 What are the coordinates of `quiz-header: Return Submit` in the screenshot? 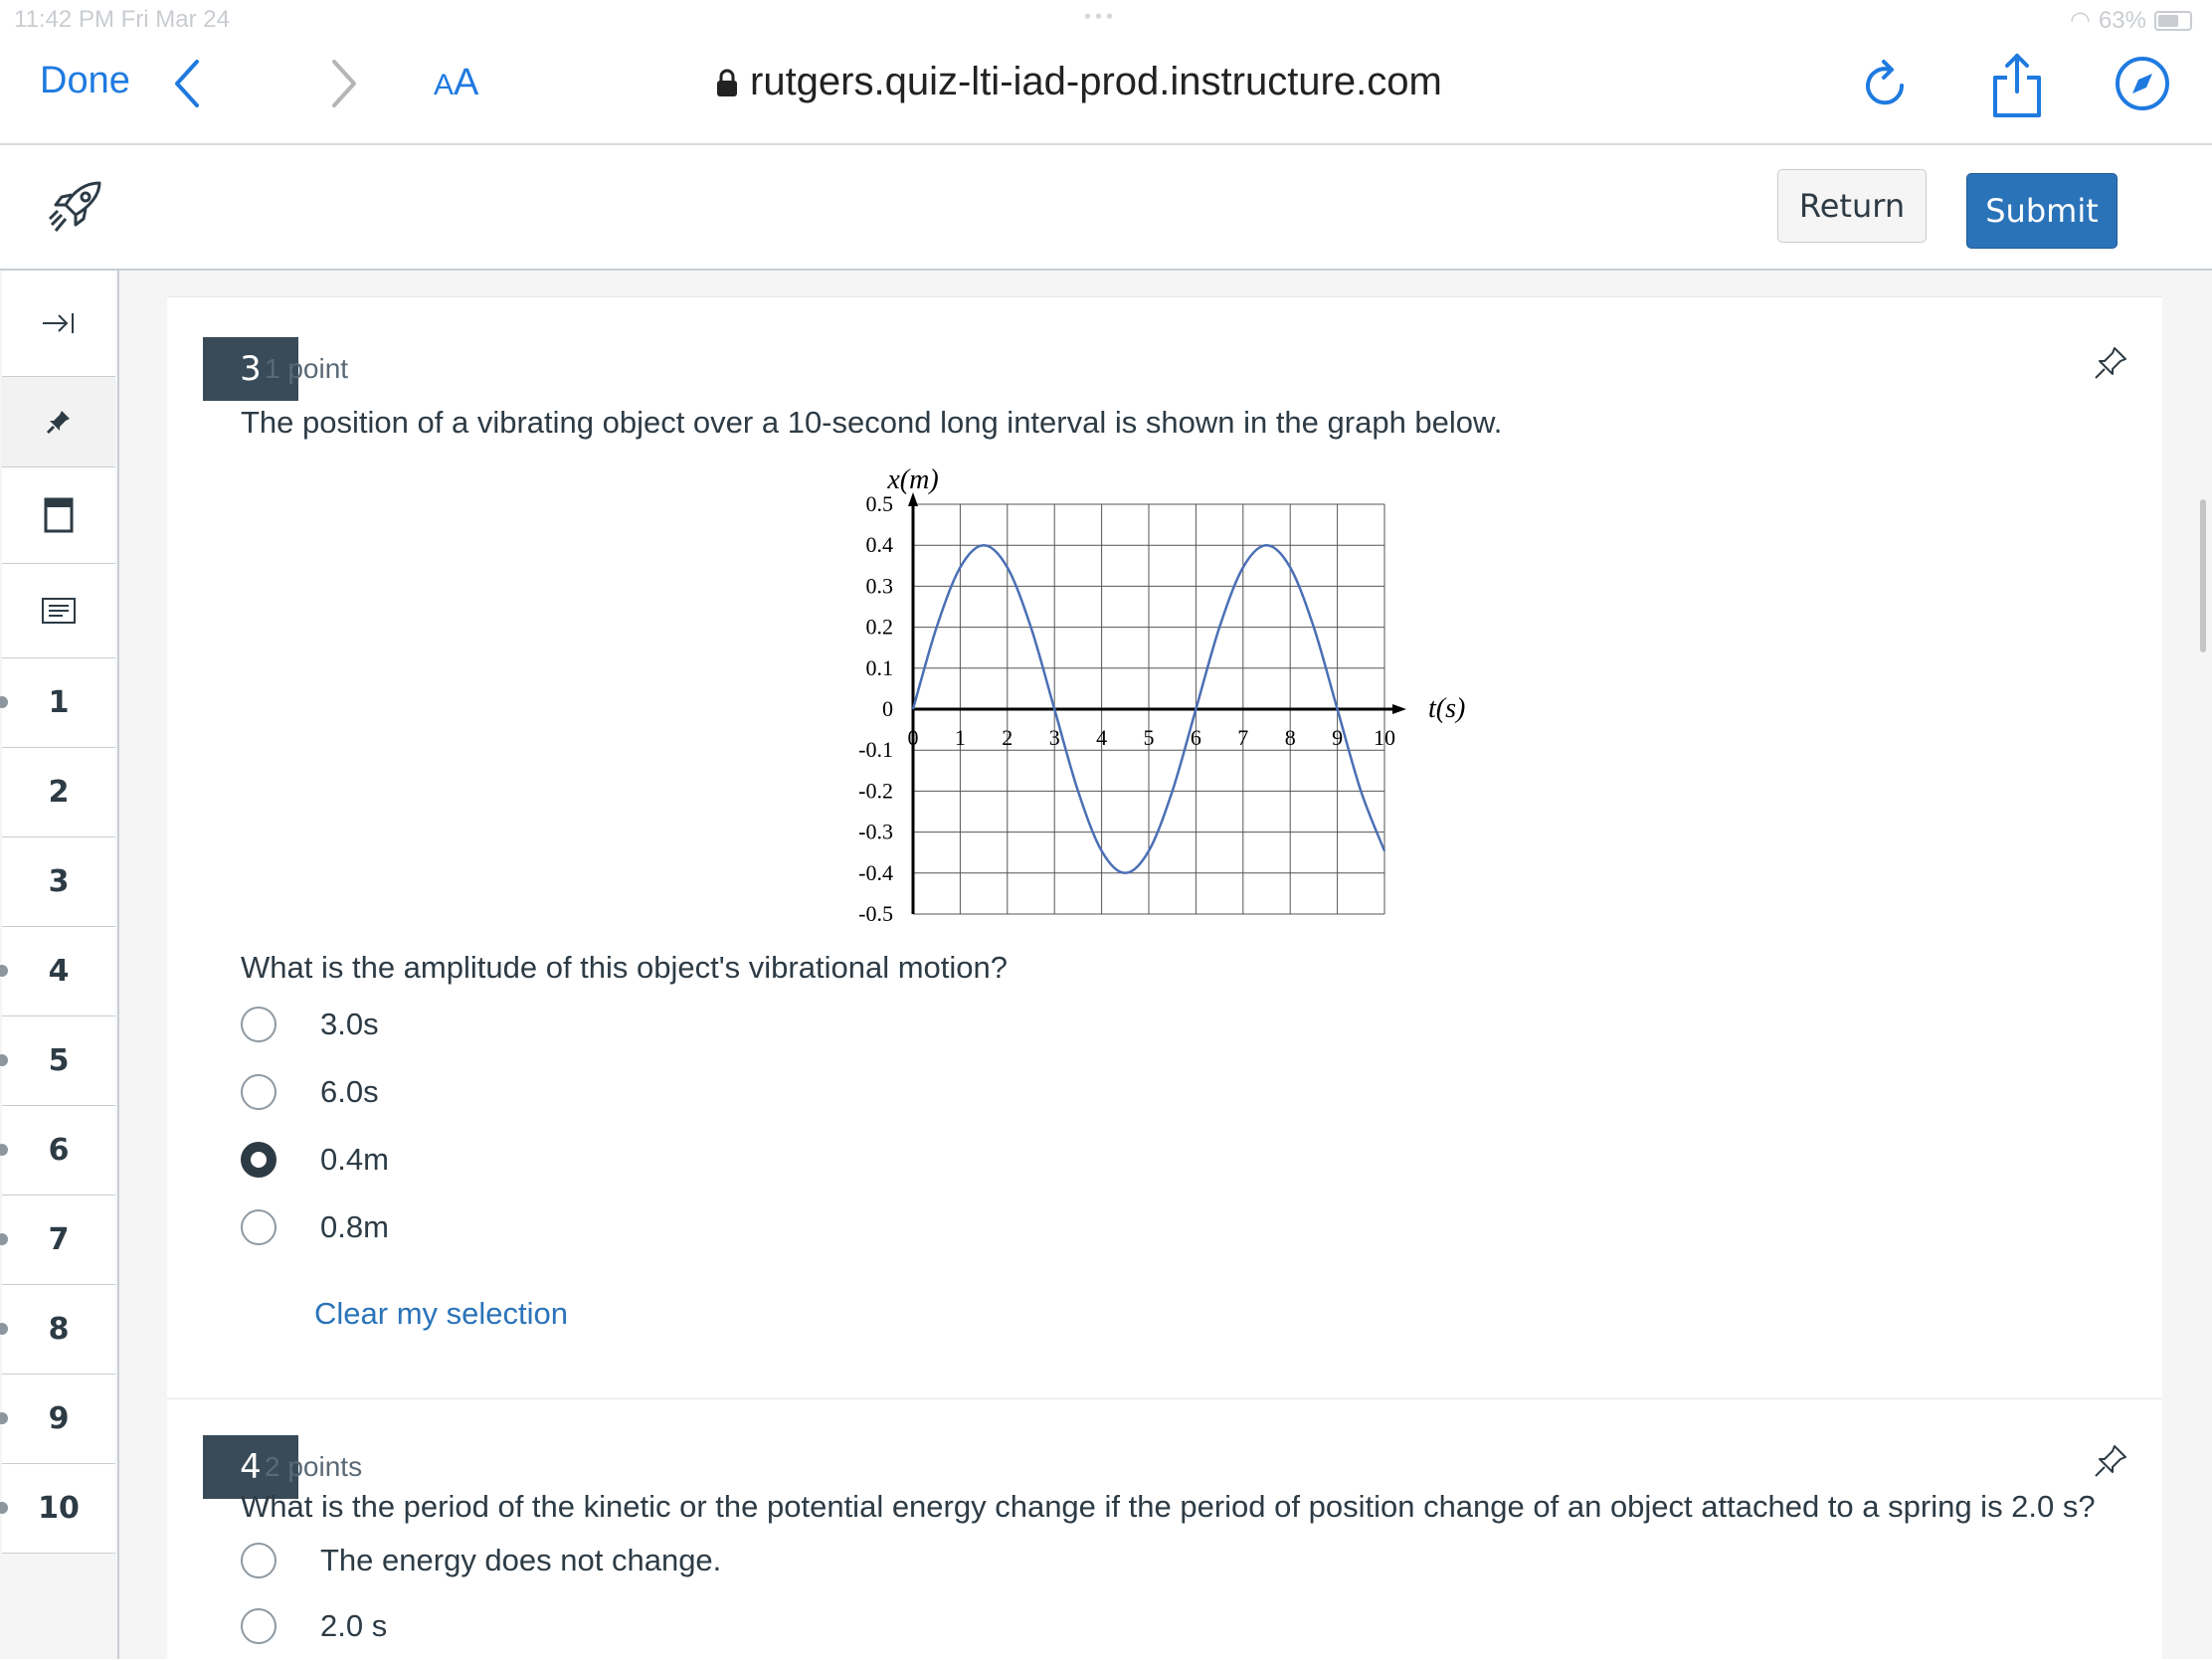 It's located at (1106, 208).